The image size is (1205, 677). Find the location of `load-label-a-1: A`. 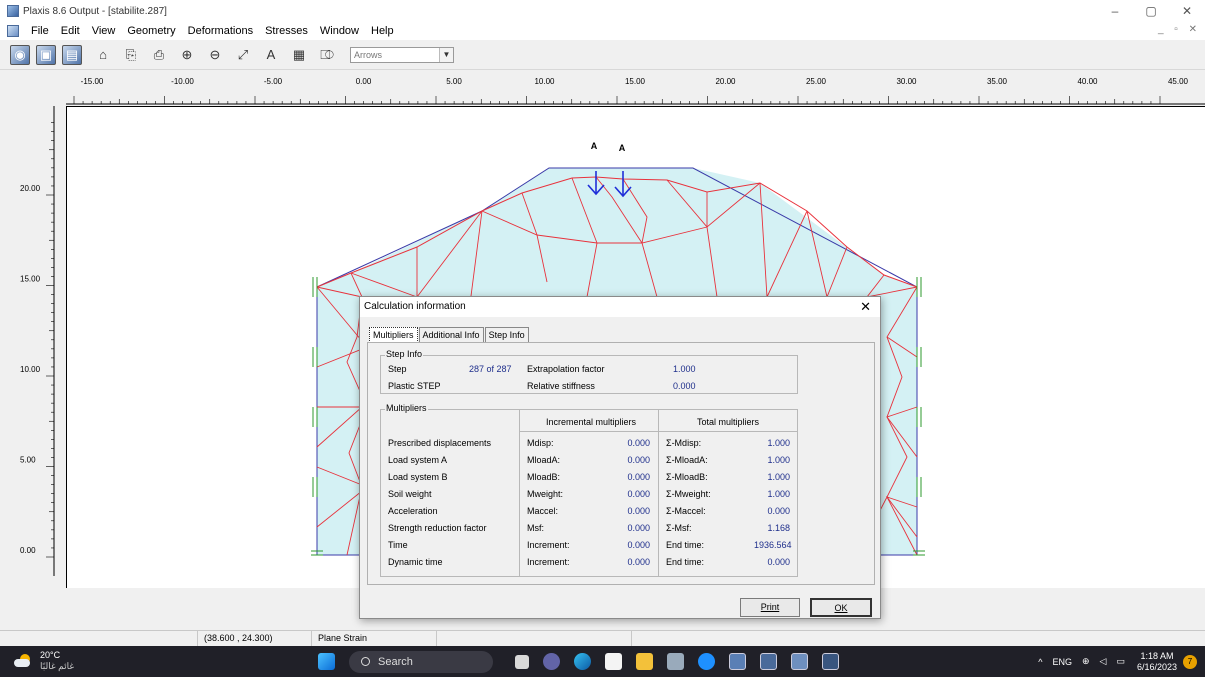

load-label-a-1: A is located at coordinates (594, 146).